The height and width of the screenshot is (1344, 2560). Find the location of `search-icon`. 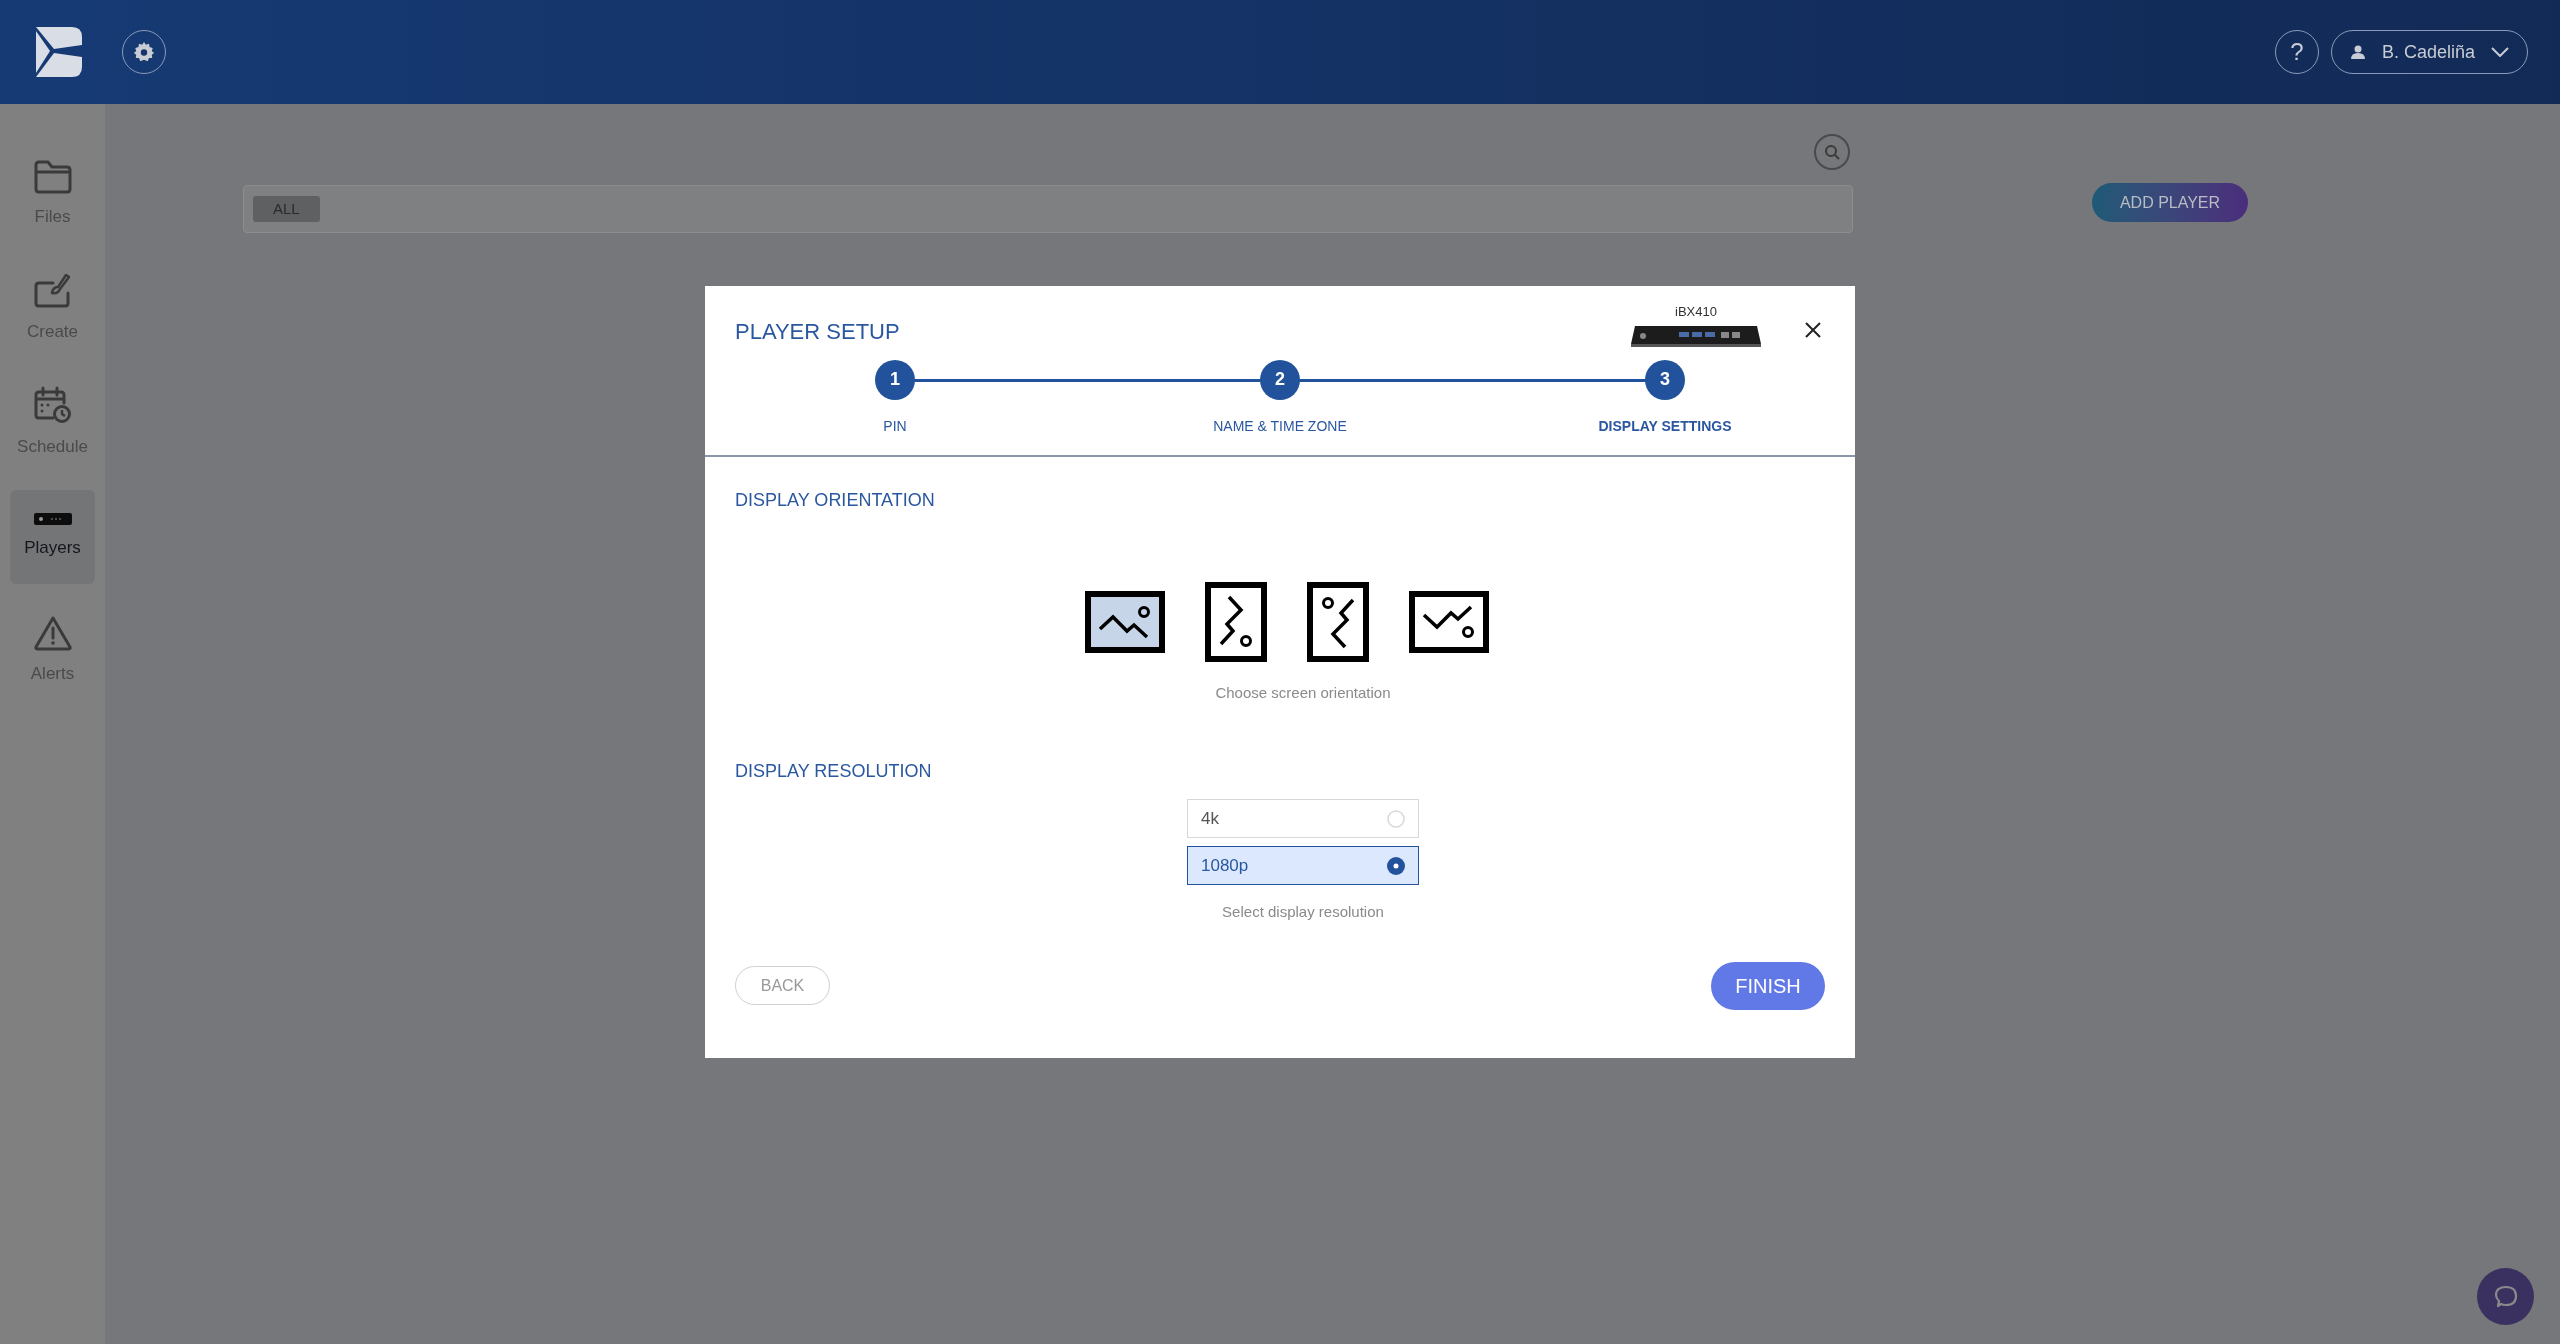

search-icon is located at coordinates (1832, 152).